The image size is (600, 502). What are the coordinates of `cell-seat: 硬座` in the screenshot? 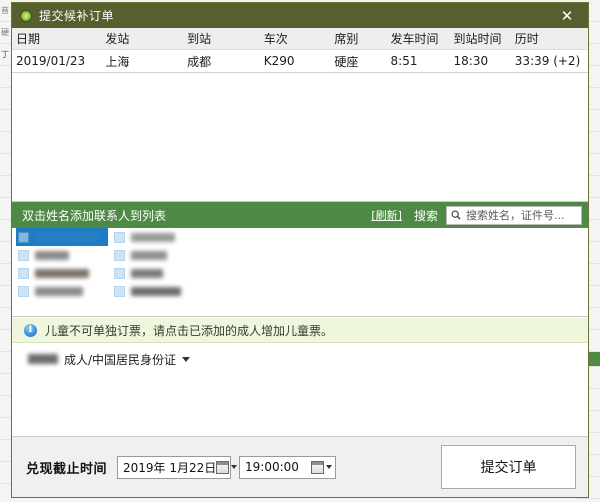 It's located at (346, 61).